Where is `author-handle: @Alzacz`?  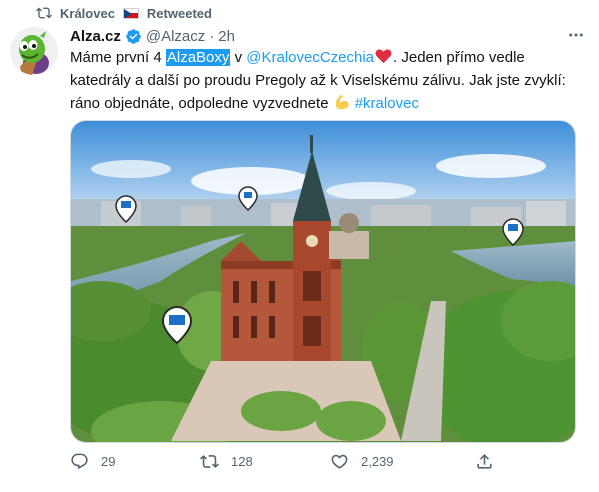 author-handle: @Alzacz is located at coordinates (175, 36).